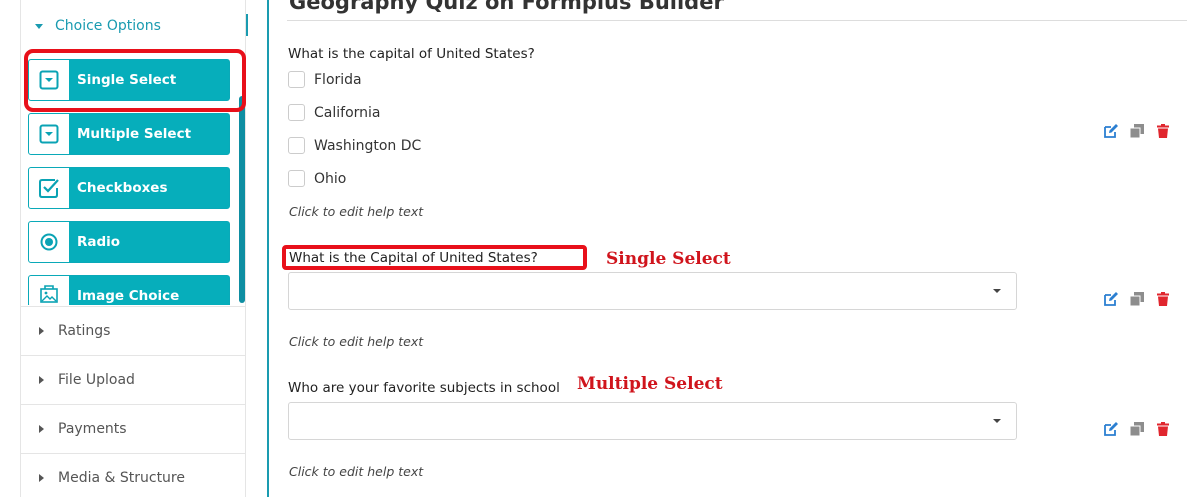  What do you see at coordinates (128, 296) in the screenshot?
I see `sidebar-item-label: Image Choice` at bounding box center [128, 296].